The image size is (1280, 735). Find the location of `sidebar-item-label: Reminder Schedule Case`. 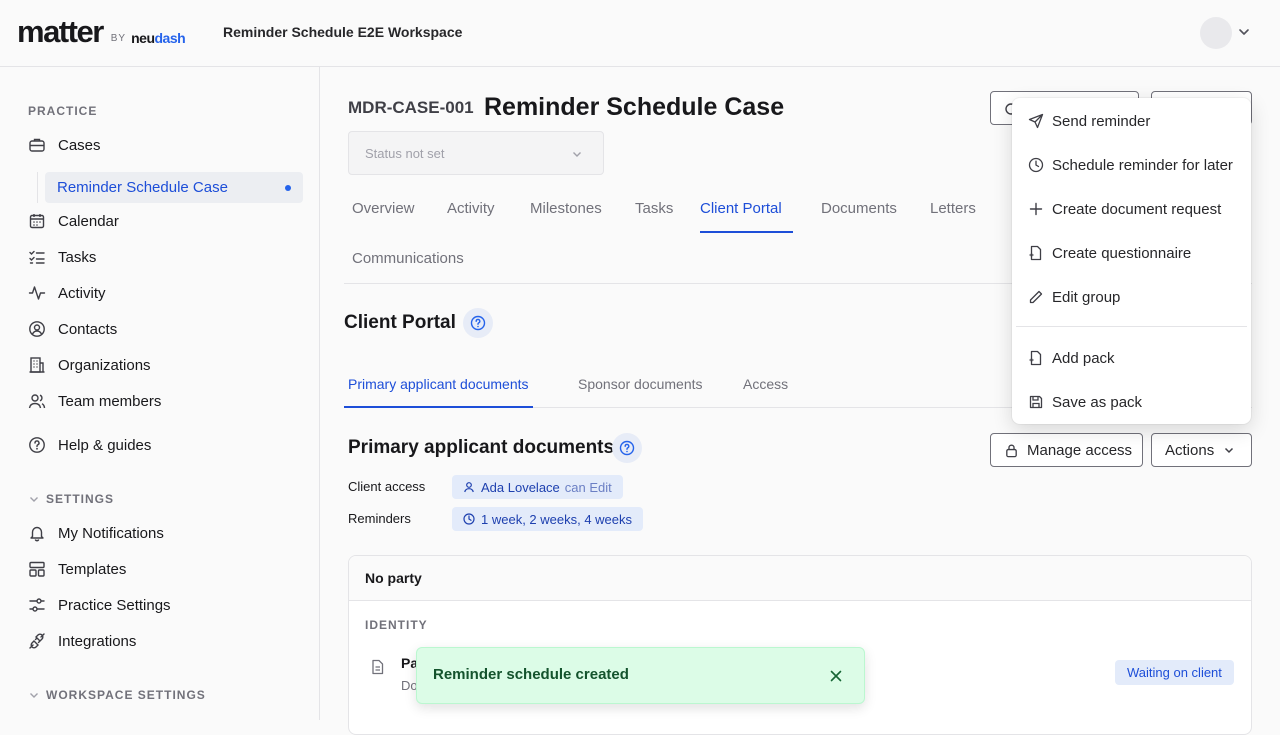

sidebar-item-label: Reminder Schedule Case is located at coordinates (142, 187).